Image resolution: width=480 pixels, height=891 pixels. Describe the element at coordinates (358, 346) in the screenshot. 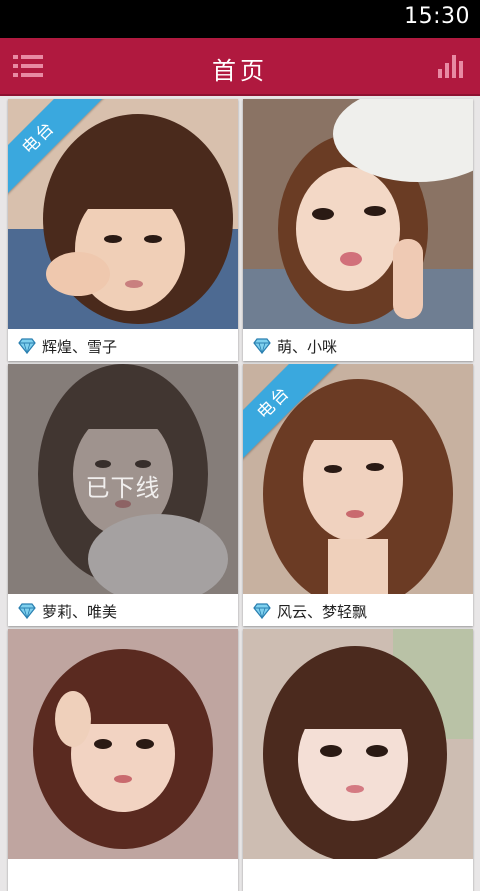

I see `card-caption: 萌、小咪` at that location.